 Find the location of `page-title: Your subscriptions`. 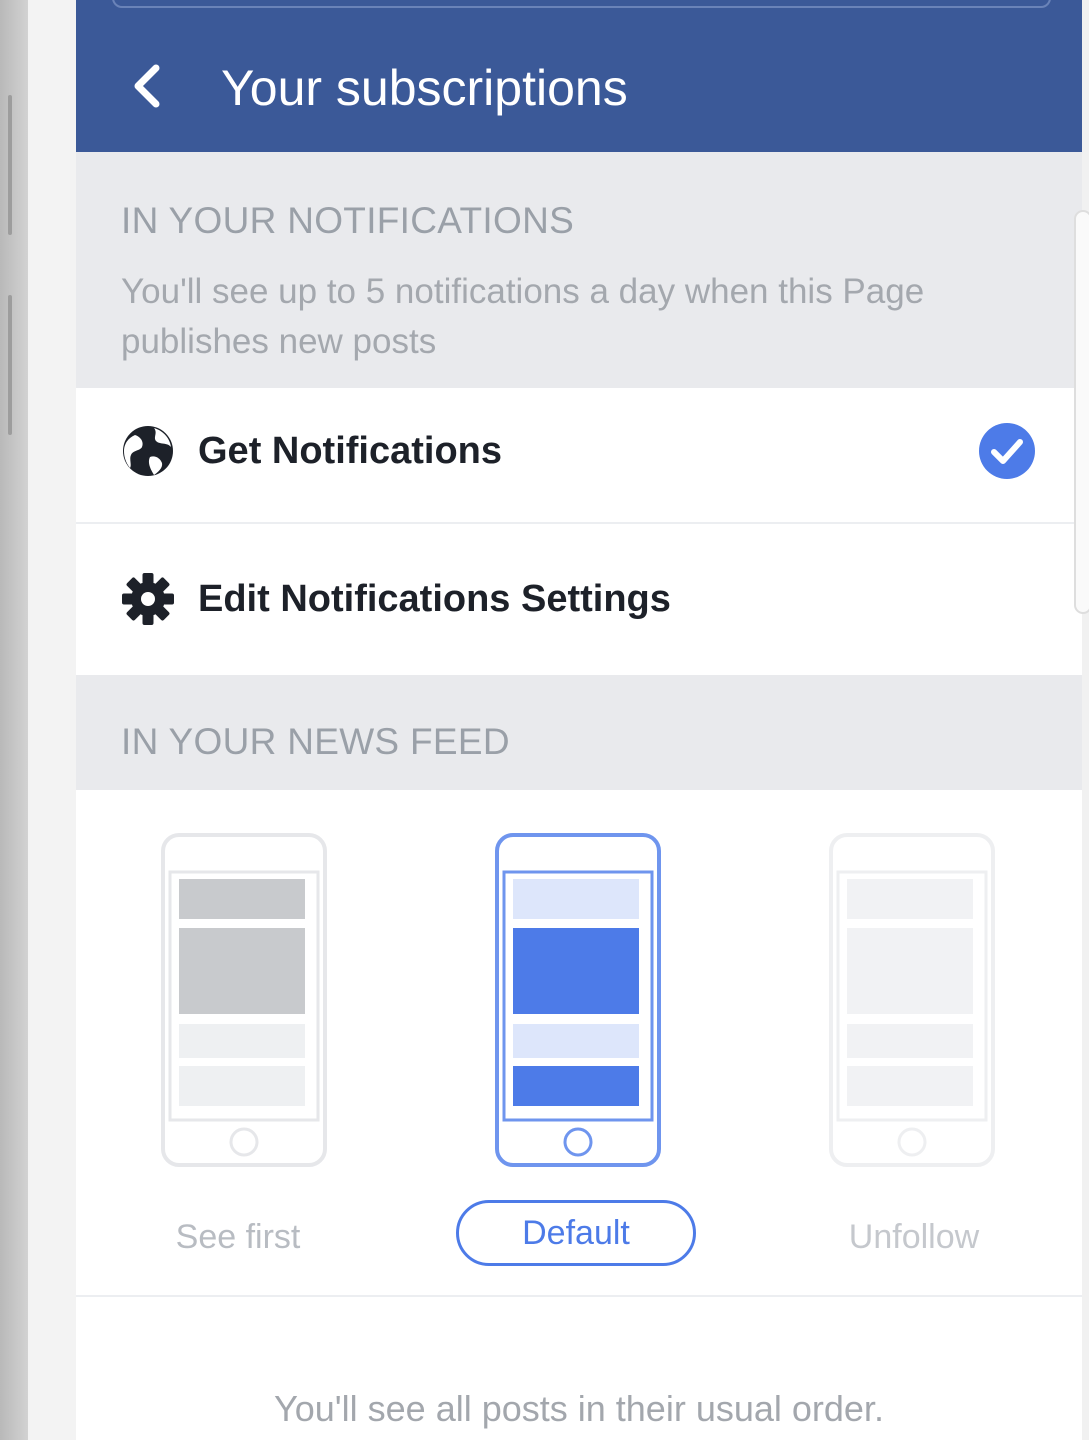

page-title: Your subscriptions is located at coordinates (424, 88).